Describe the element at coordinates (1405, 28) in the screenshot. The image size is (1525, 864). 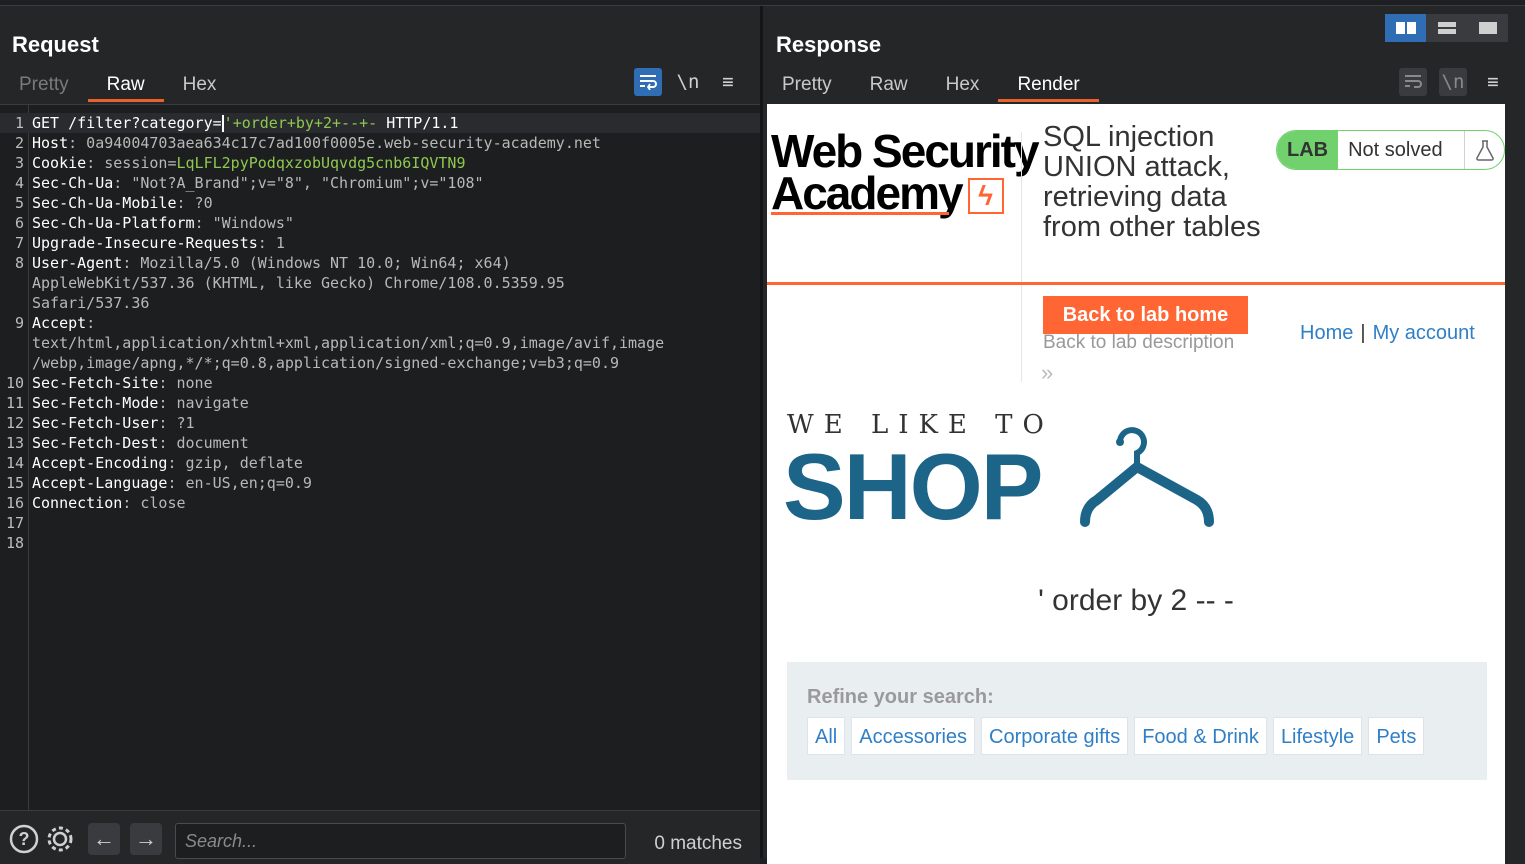
I see `side-by-side-layout-icon` at that location.